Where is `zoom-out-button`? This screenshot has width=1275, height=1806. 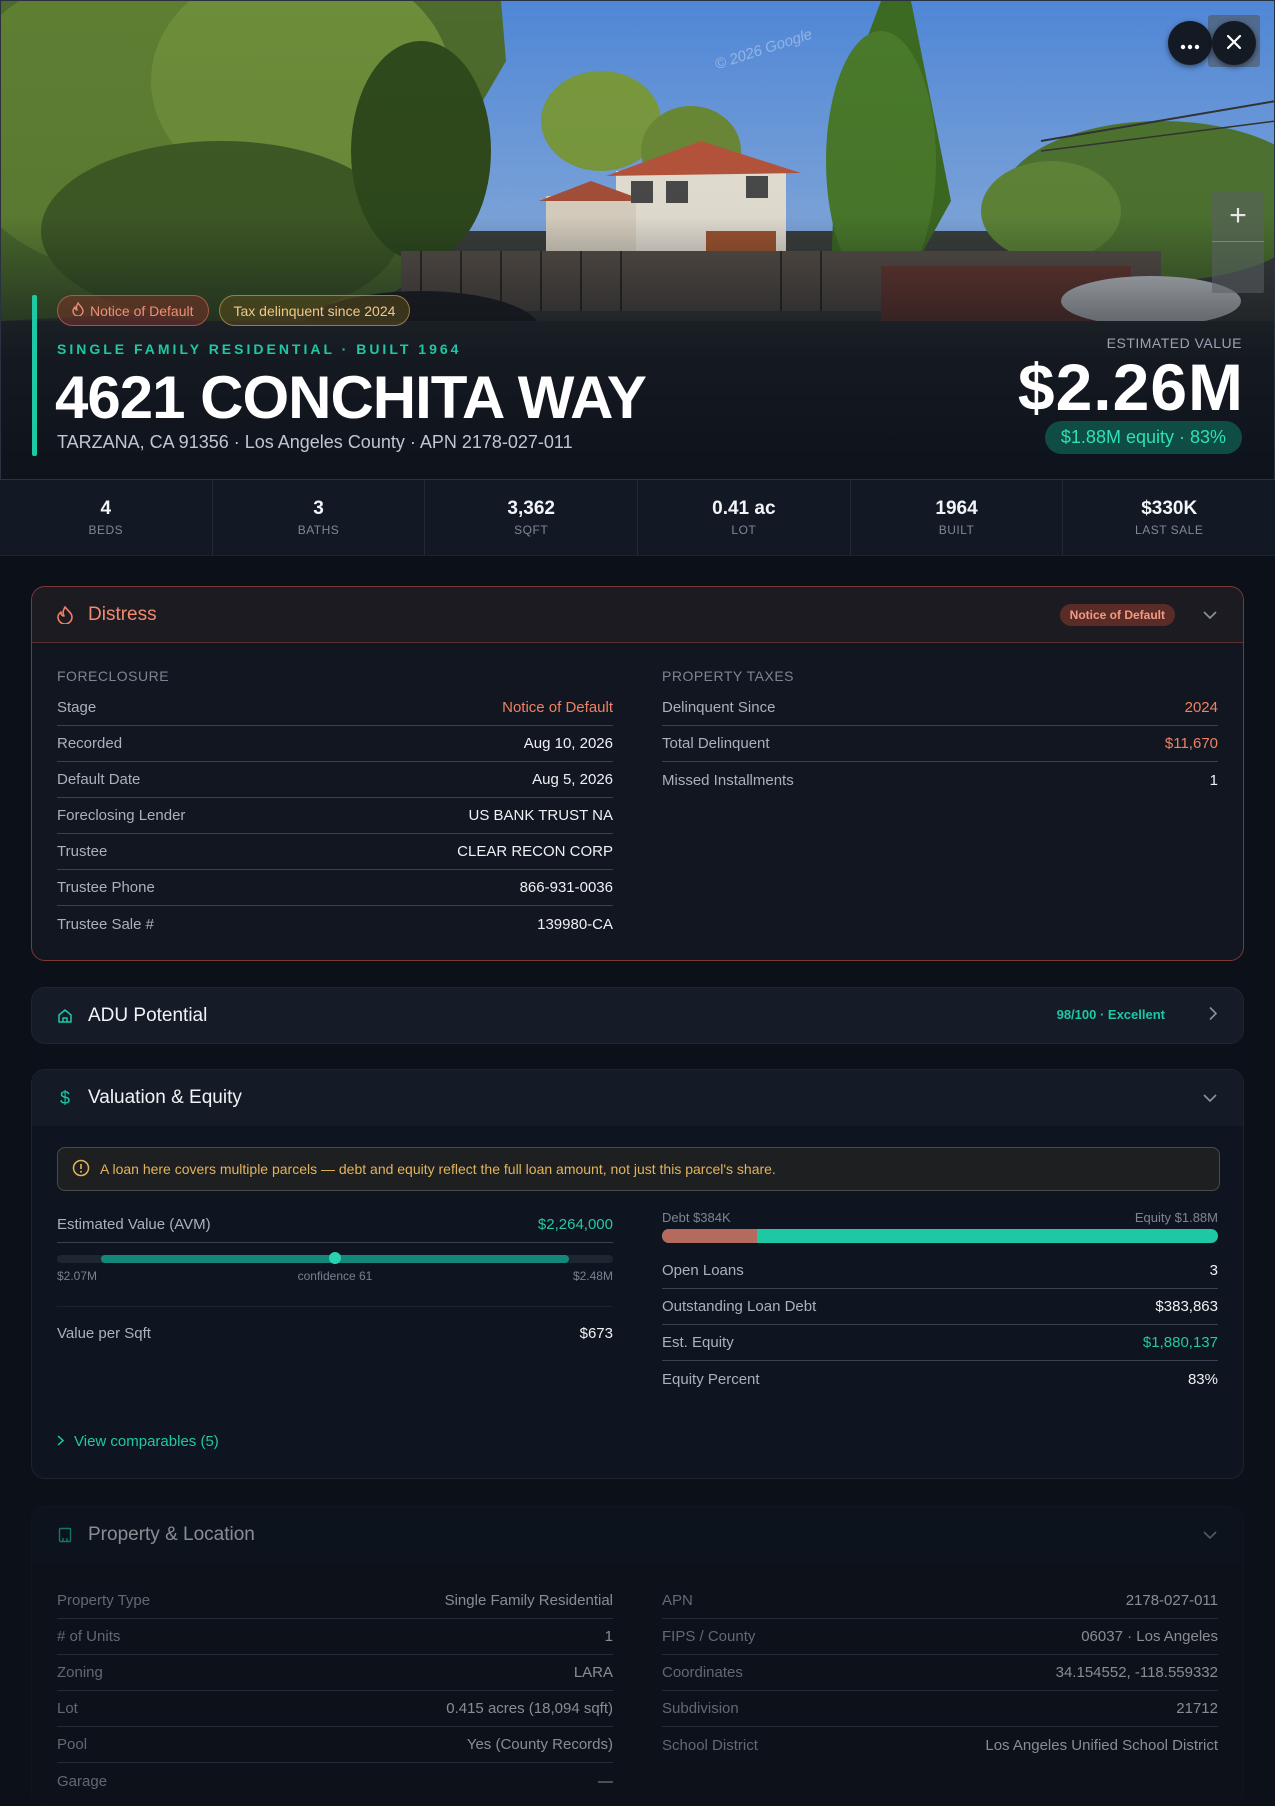 zoom-out-button is located at coordinates (1238, 267).